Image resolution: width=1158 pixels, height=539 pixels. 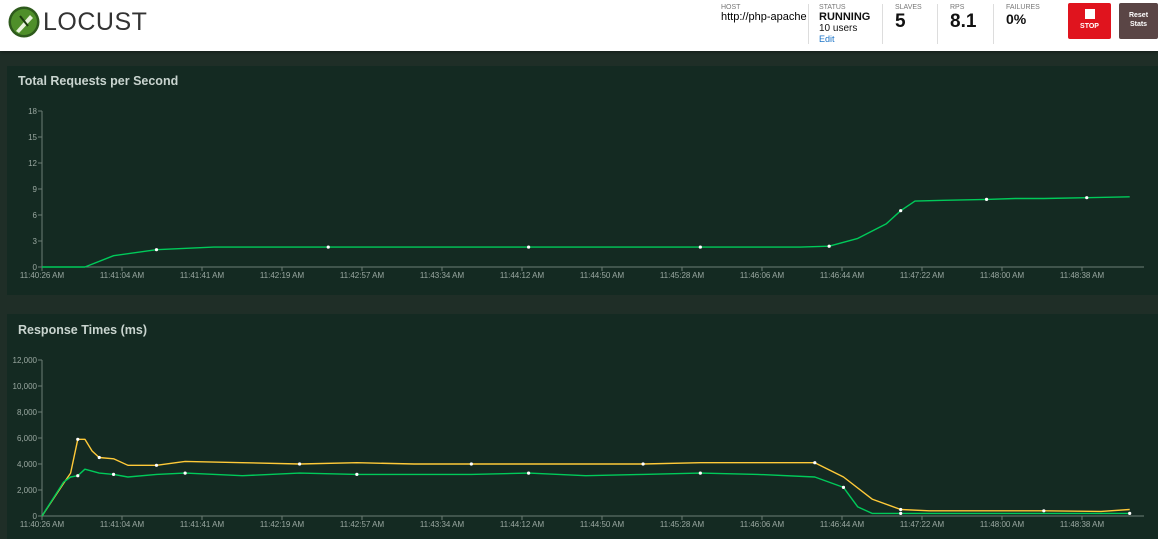 I want to click on slaves-stat: SLAVES 5, so click(x=908, y=18).